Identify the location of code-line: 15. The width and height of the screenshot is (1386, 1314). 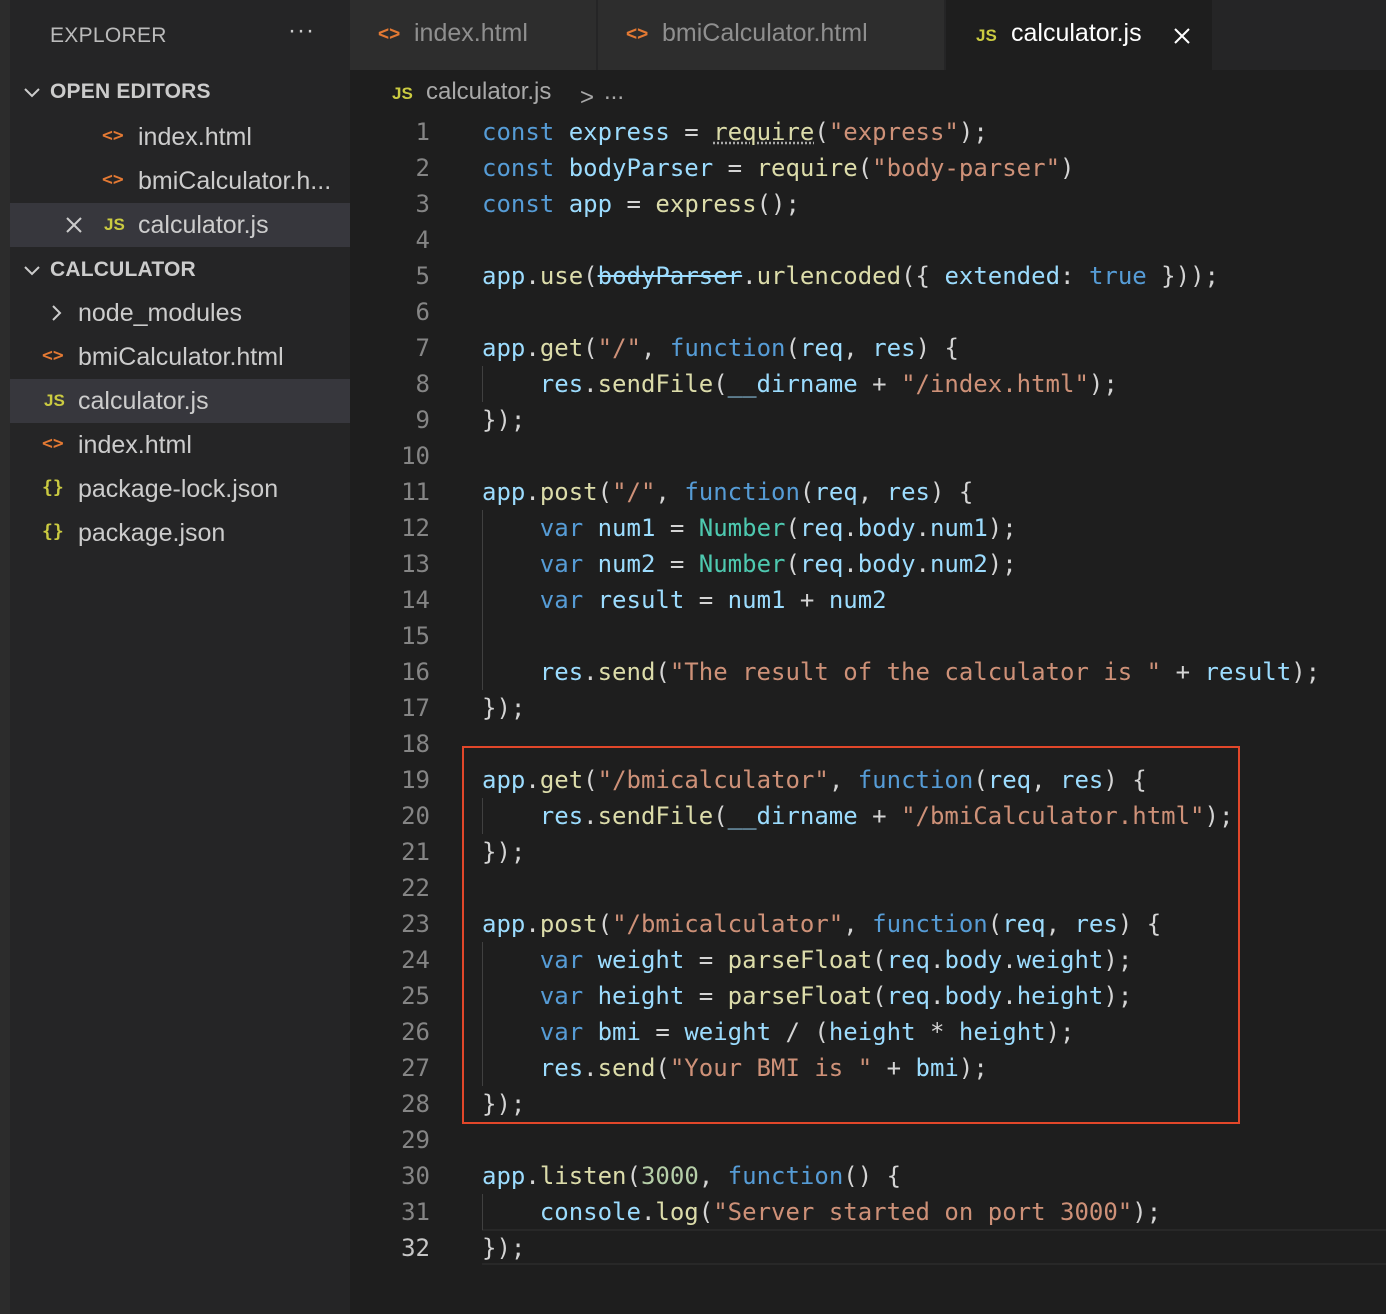
(868, 636).